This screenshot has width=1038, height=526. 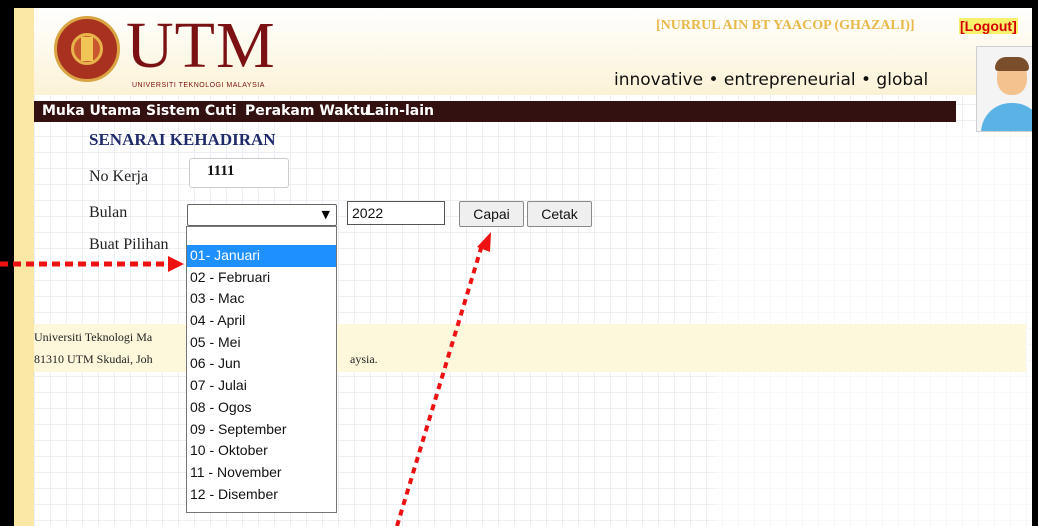 What do you see at coordinates (325, 214) in the screenshot?
I see `chevron-down-icon: ▼` at bounding box center [325, 214].